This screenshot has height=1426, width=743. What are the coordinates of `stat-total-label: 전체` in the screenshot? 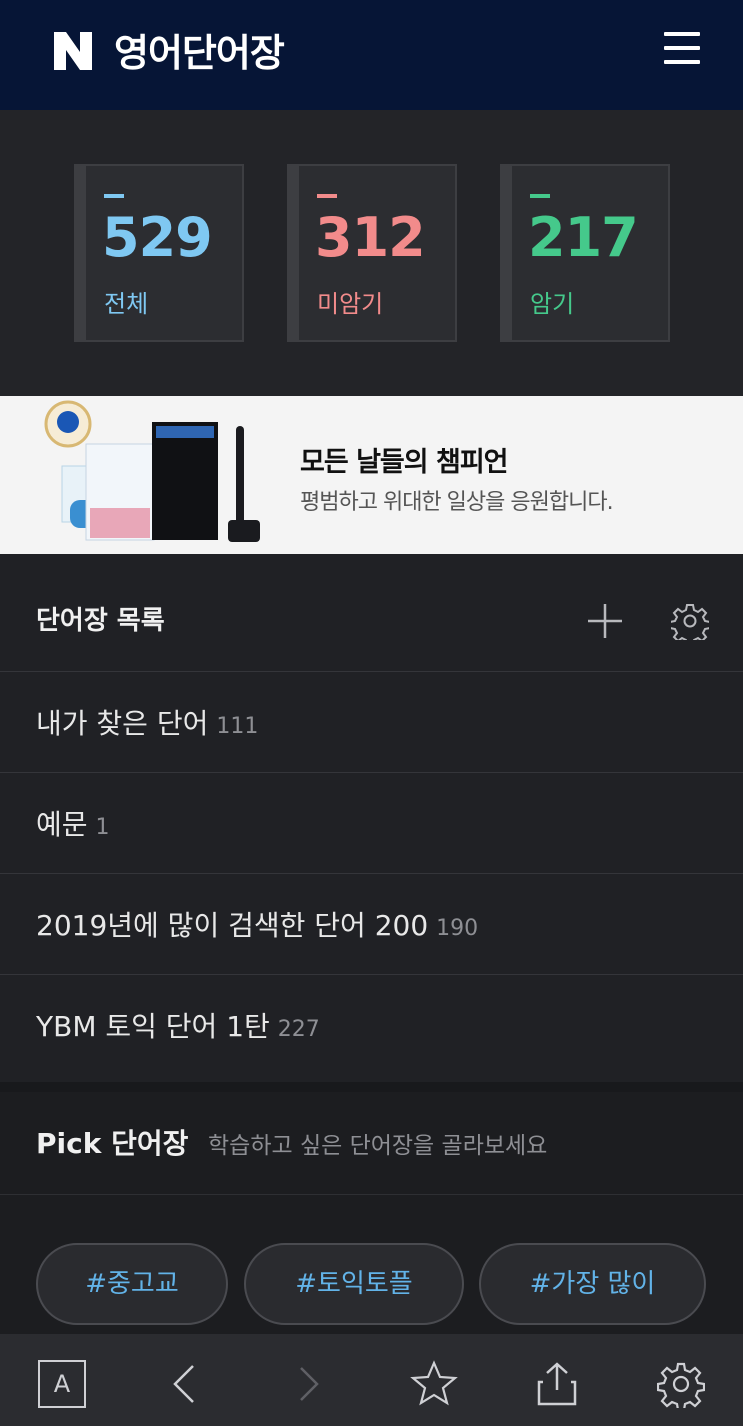 It's located at (126, 304).